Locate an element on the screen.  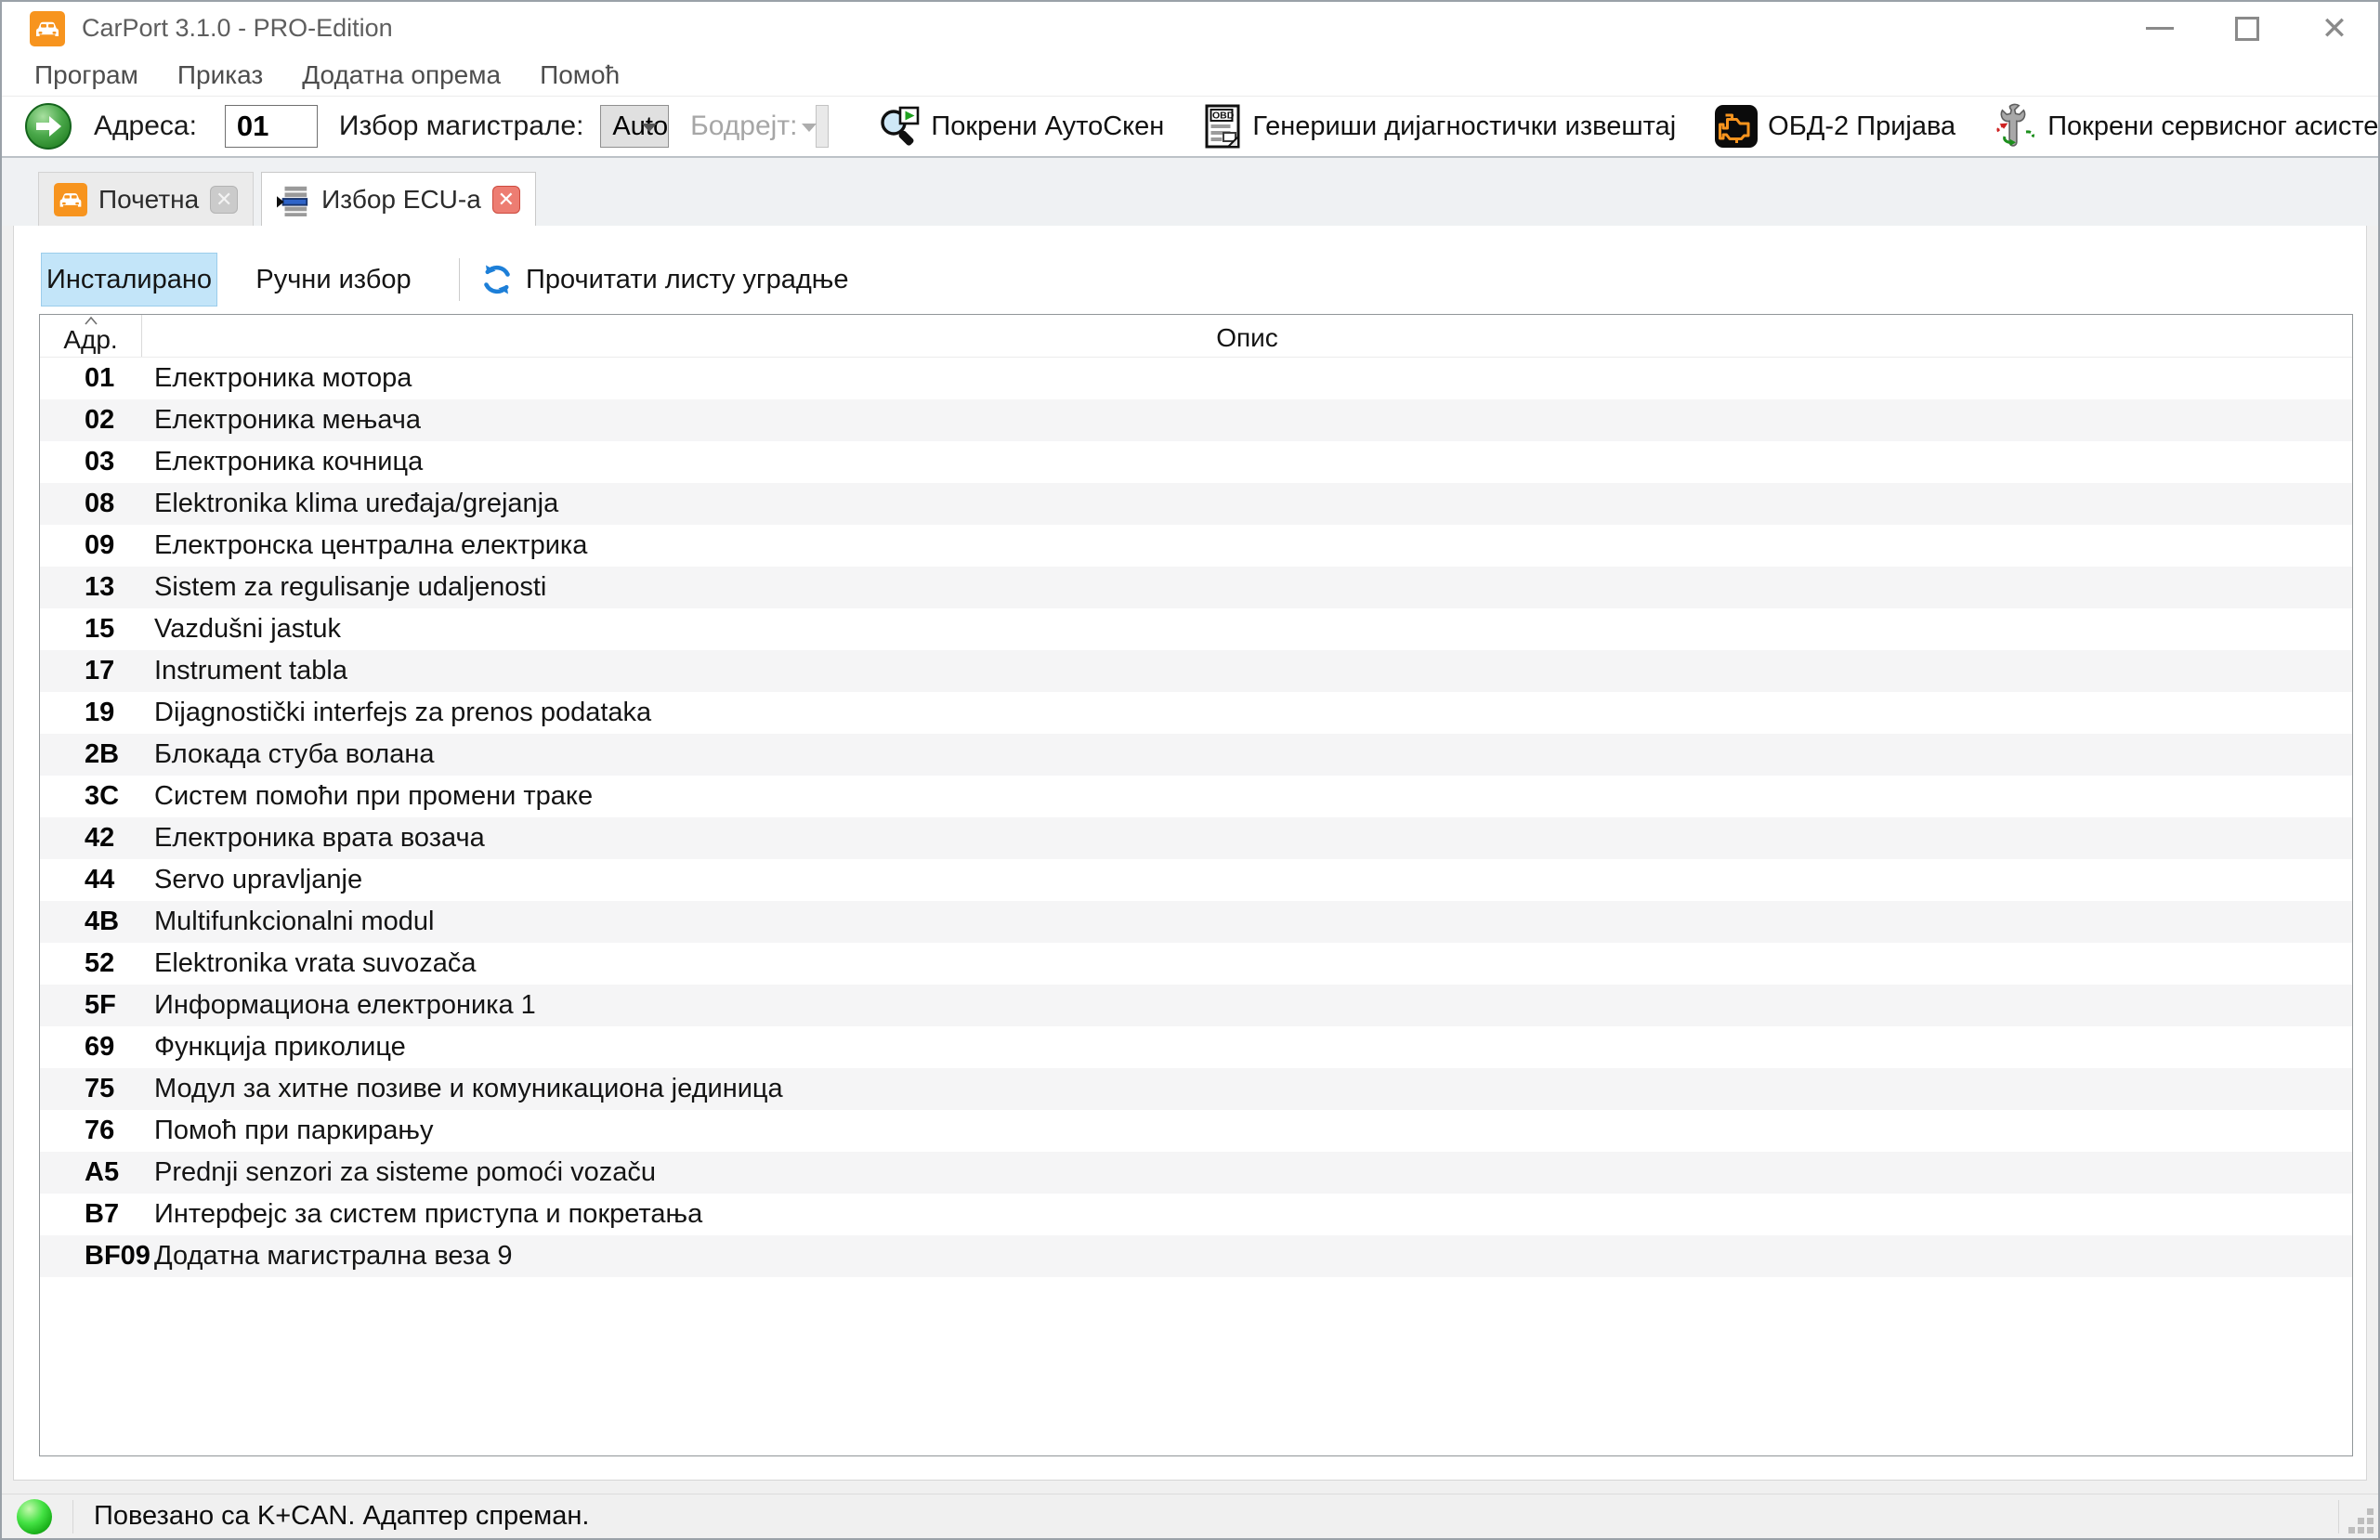
maximize-button is located at coordinates (2247, 28).